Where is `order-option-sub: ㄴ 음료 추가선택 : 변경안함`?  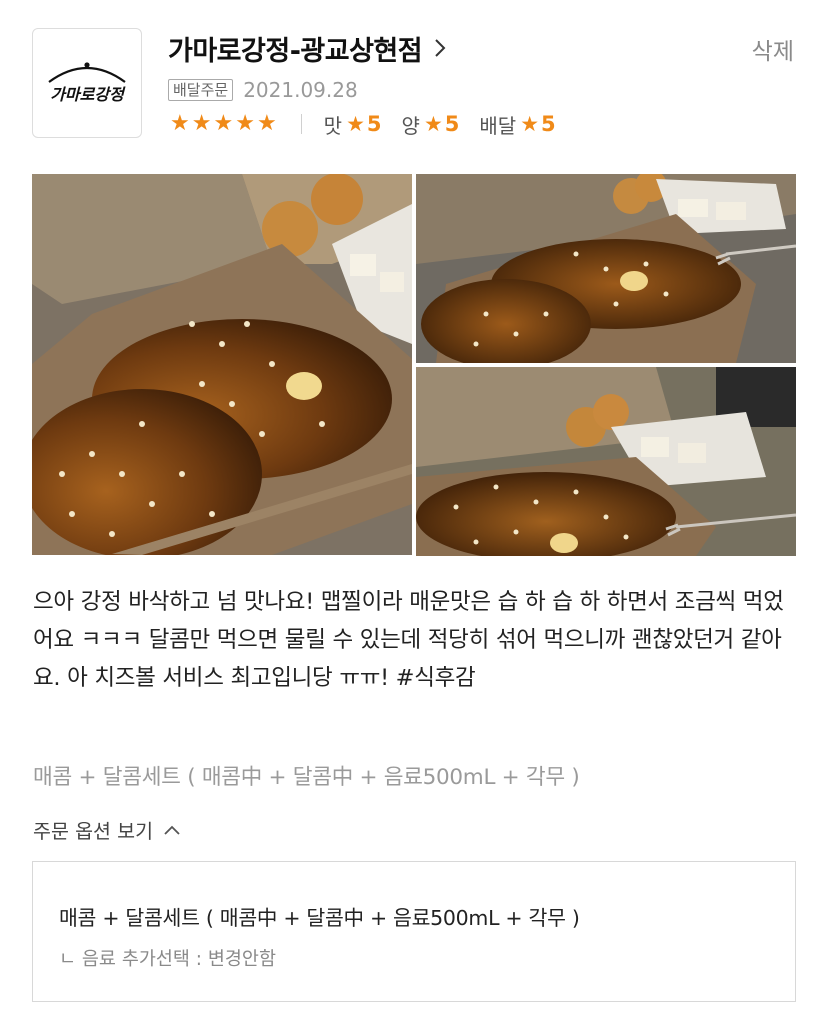
order-option-sub: ㄴ 음료 추가선택 : 변경안함 is located at coordinates (167, 959).